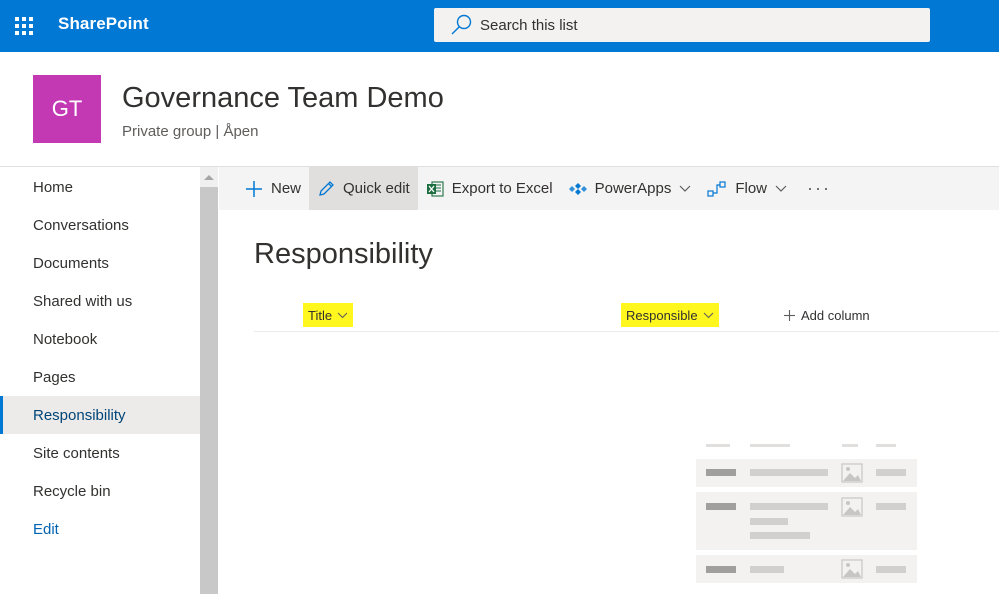  I want to click on new-button: New, so click(276, 188).